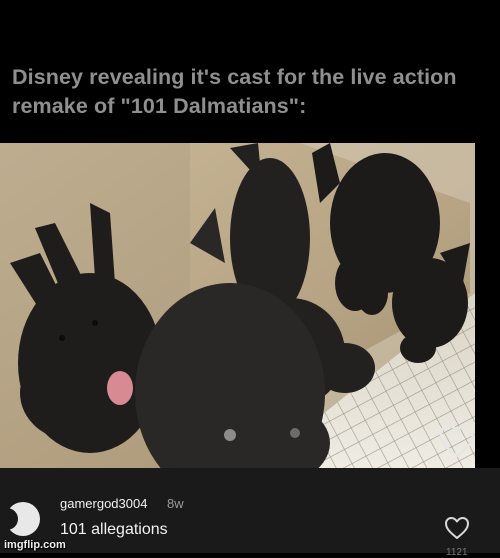 Image resolution: width=500 pixels, height=558 pixels. What do you see at coordinates (20, 519) in the screenshot?
I see `avatar` at bounding box center [20, 519].